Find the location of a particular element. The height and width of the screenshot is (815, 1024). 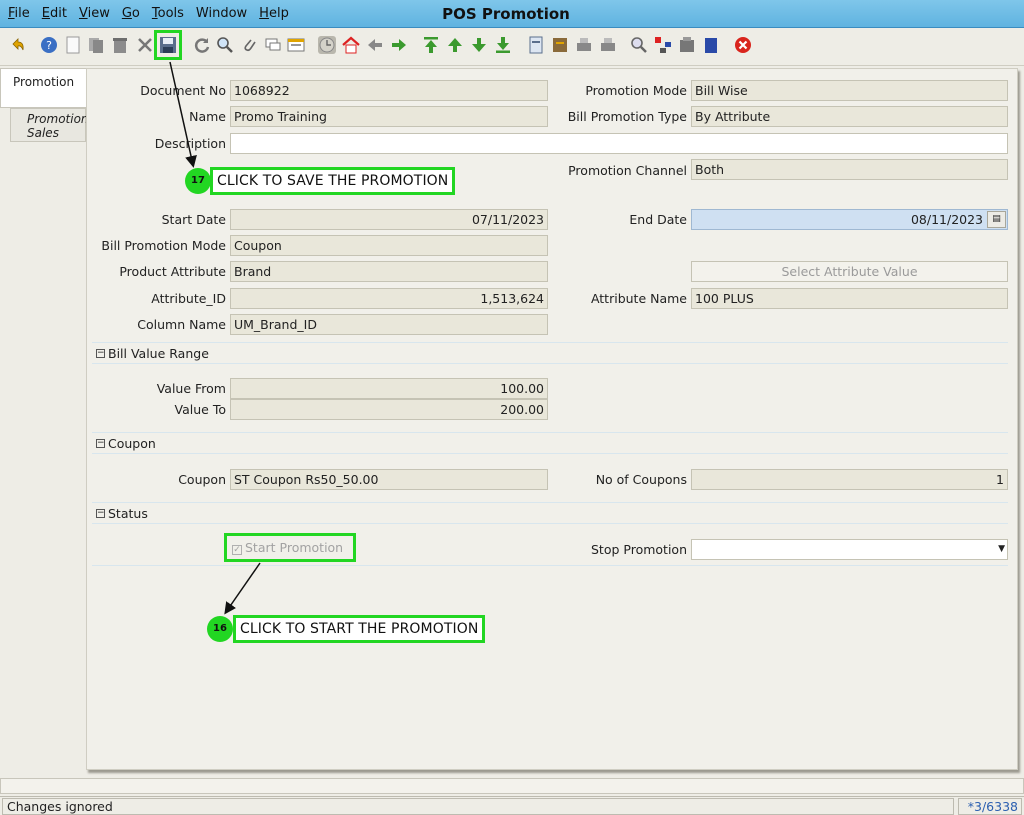

name-field: Promo Training is located at coordinates (389, 116).